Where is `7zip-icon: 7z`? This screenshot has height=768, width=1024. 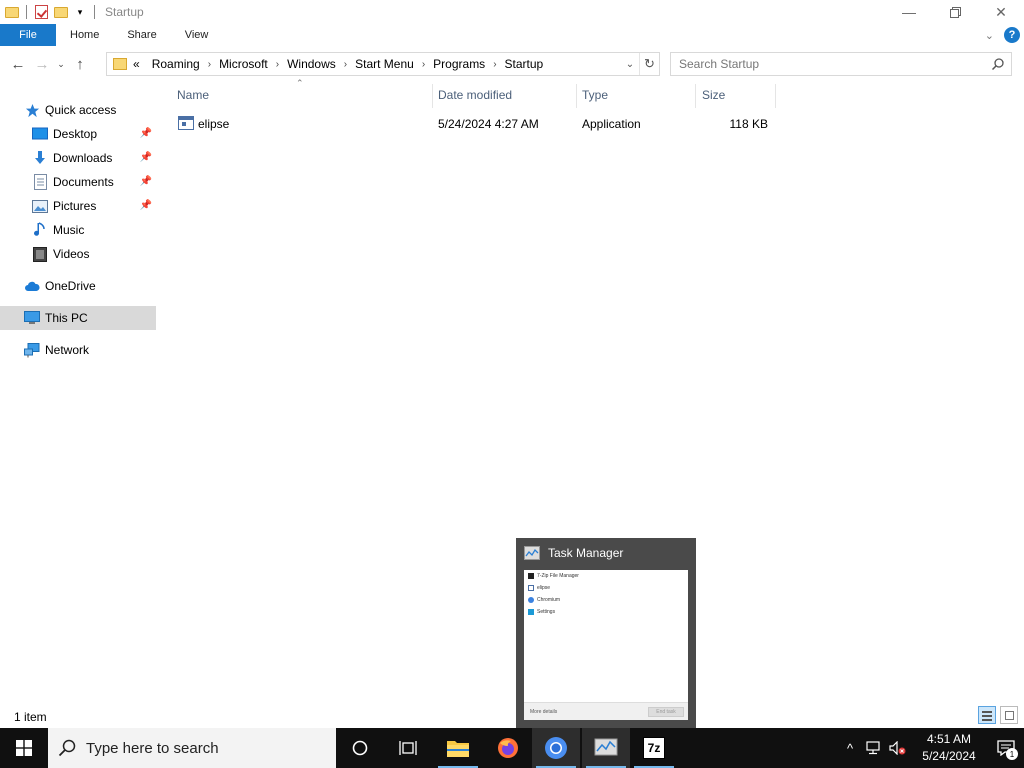 7zip-icon: 7z is located at coordinates (654, 748).